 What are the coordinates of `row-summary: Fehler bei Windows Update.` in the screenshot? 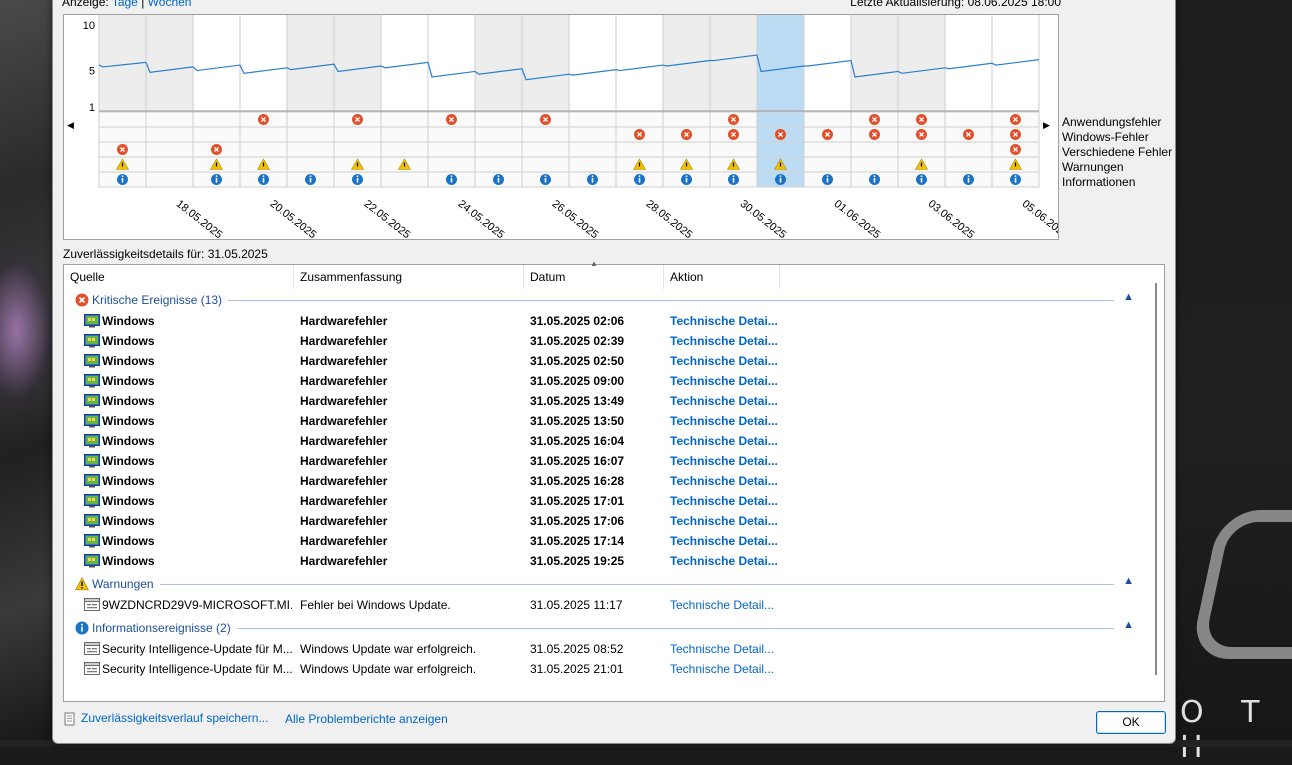 It's located at (375, 605).